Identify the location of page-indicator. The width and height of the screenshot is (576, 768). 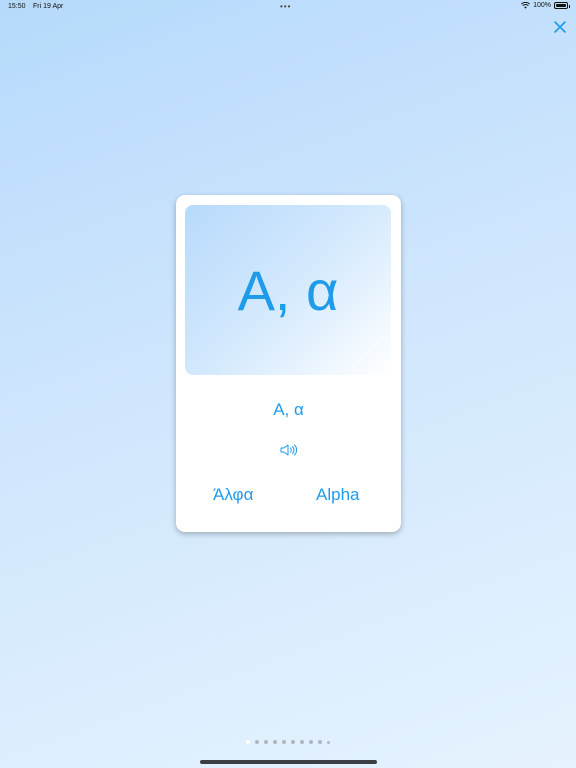
(288, 742).